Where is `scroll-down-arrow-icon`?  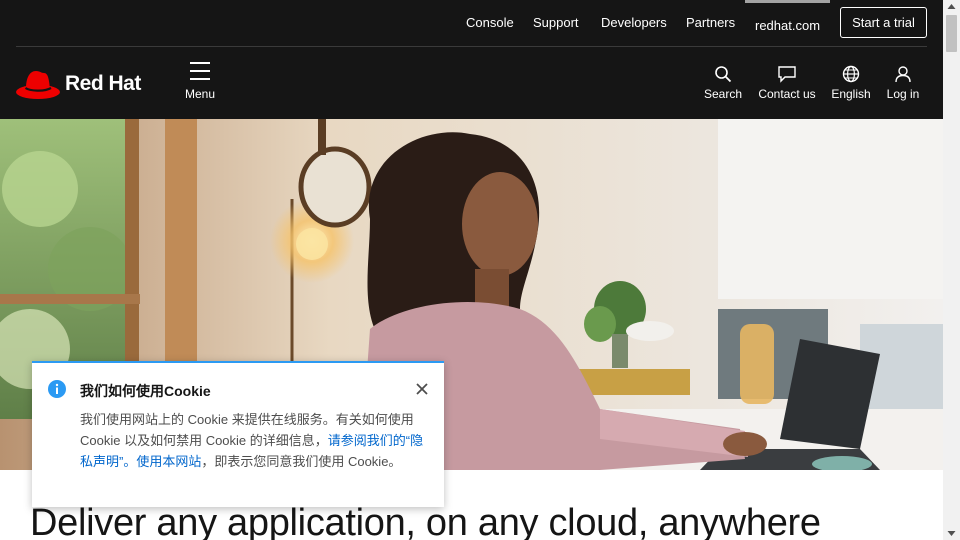 scroll-down-arrow-icon is located at coordinates (951, 533).